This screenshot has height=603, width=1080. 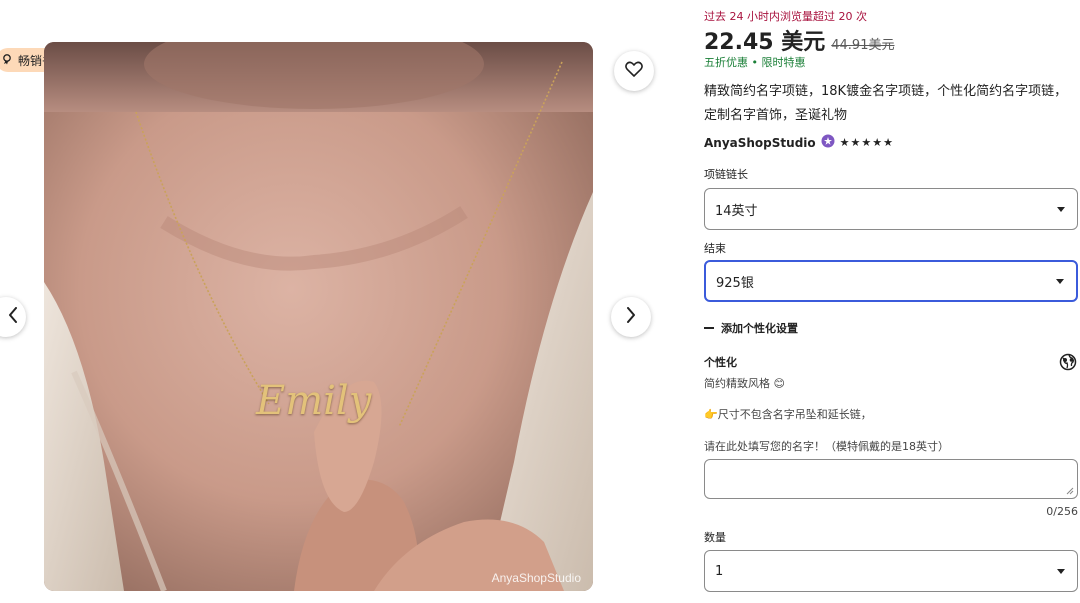 What do you see at coordinates (788, 414) in the screenshot?
I see `size-note: 👉尺寸不包含名字吊坠和延长链，` at bounding box center [788, 414].